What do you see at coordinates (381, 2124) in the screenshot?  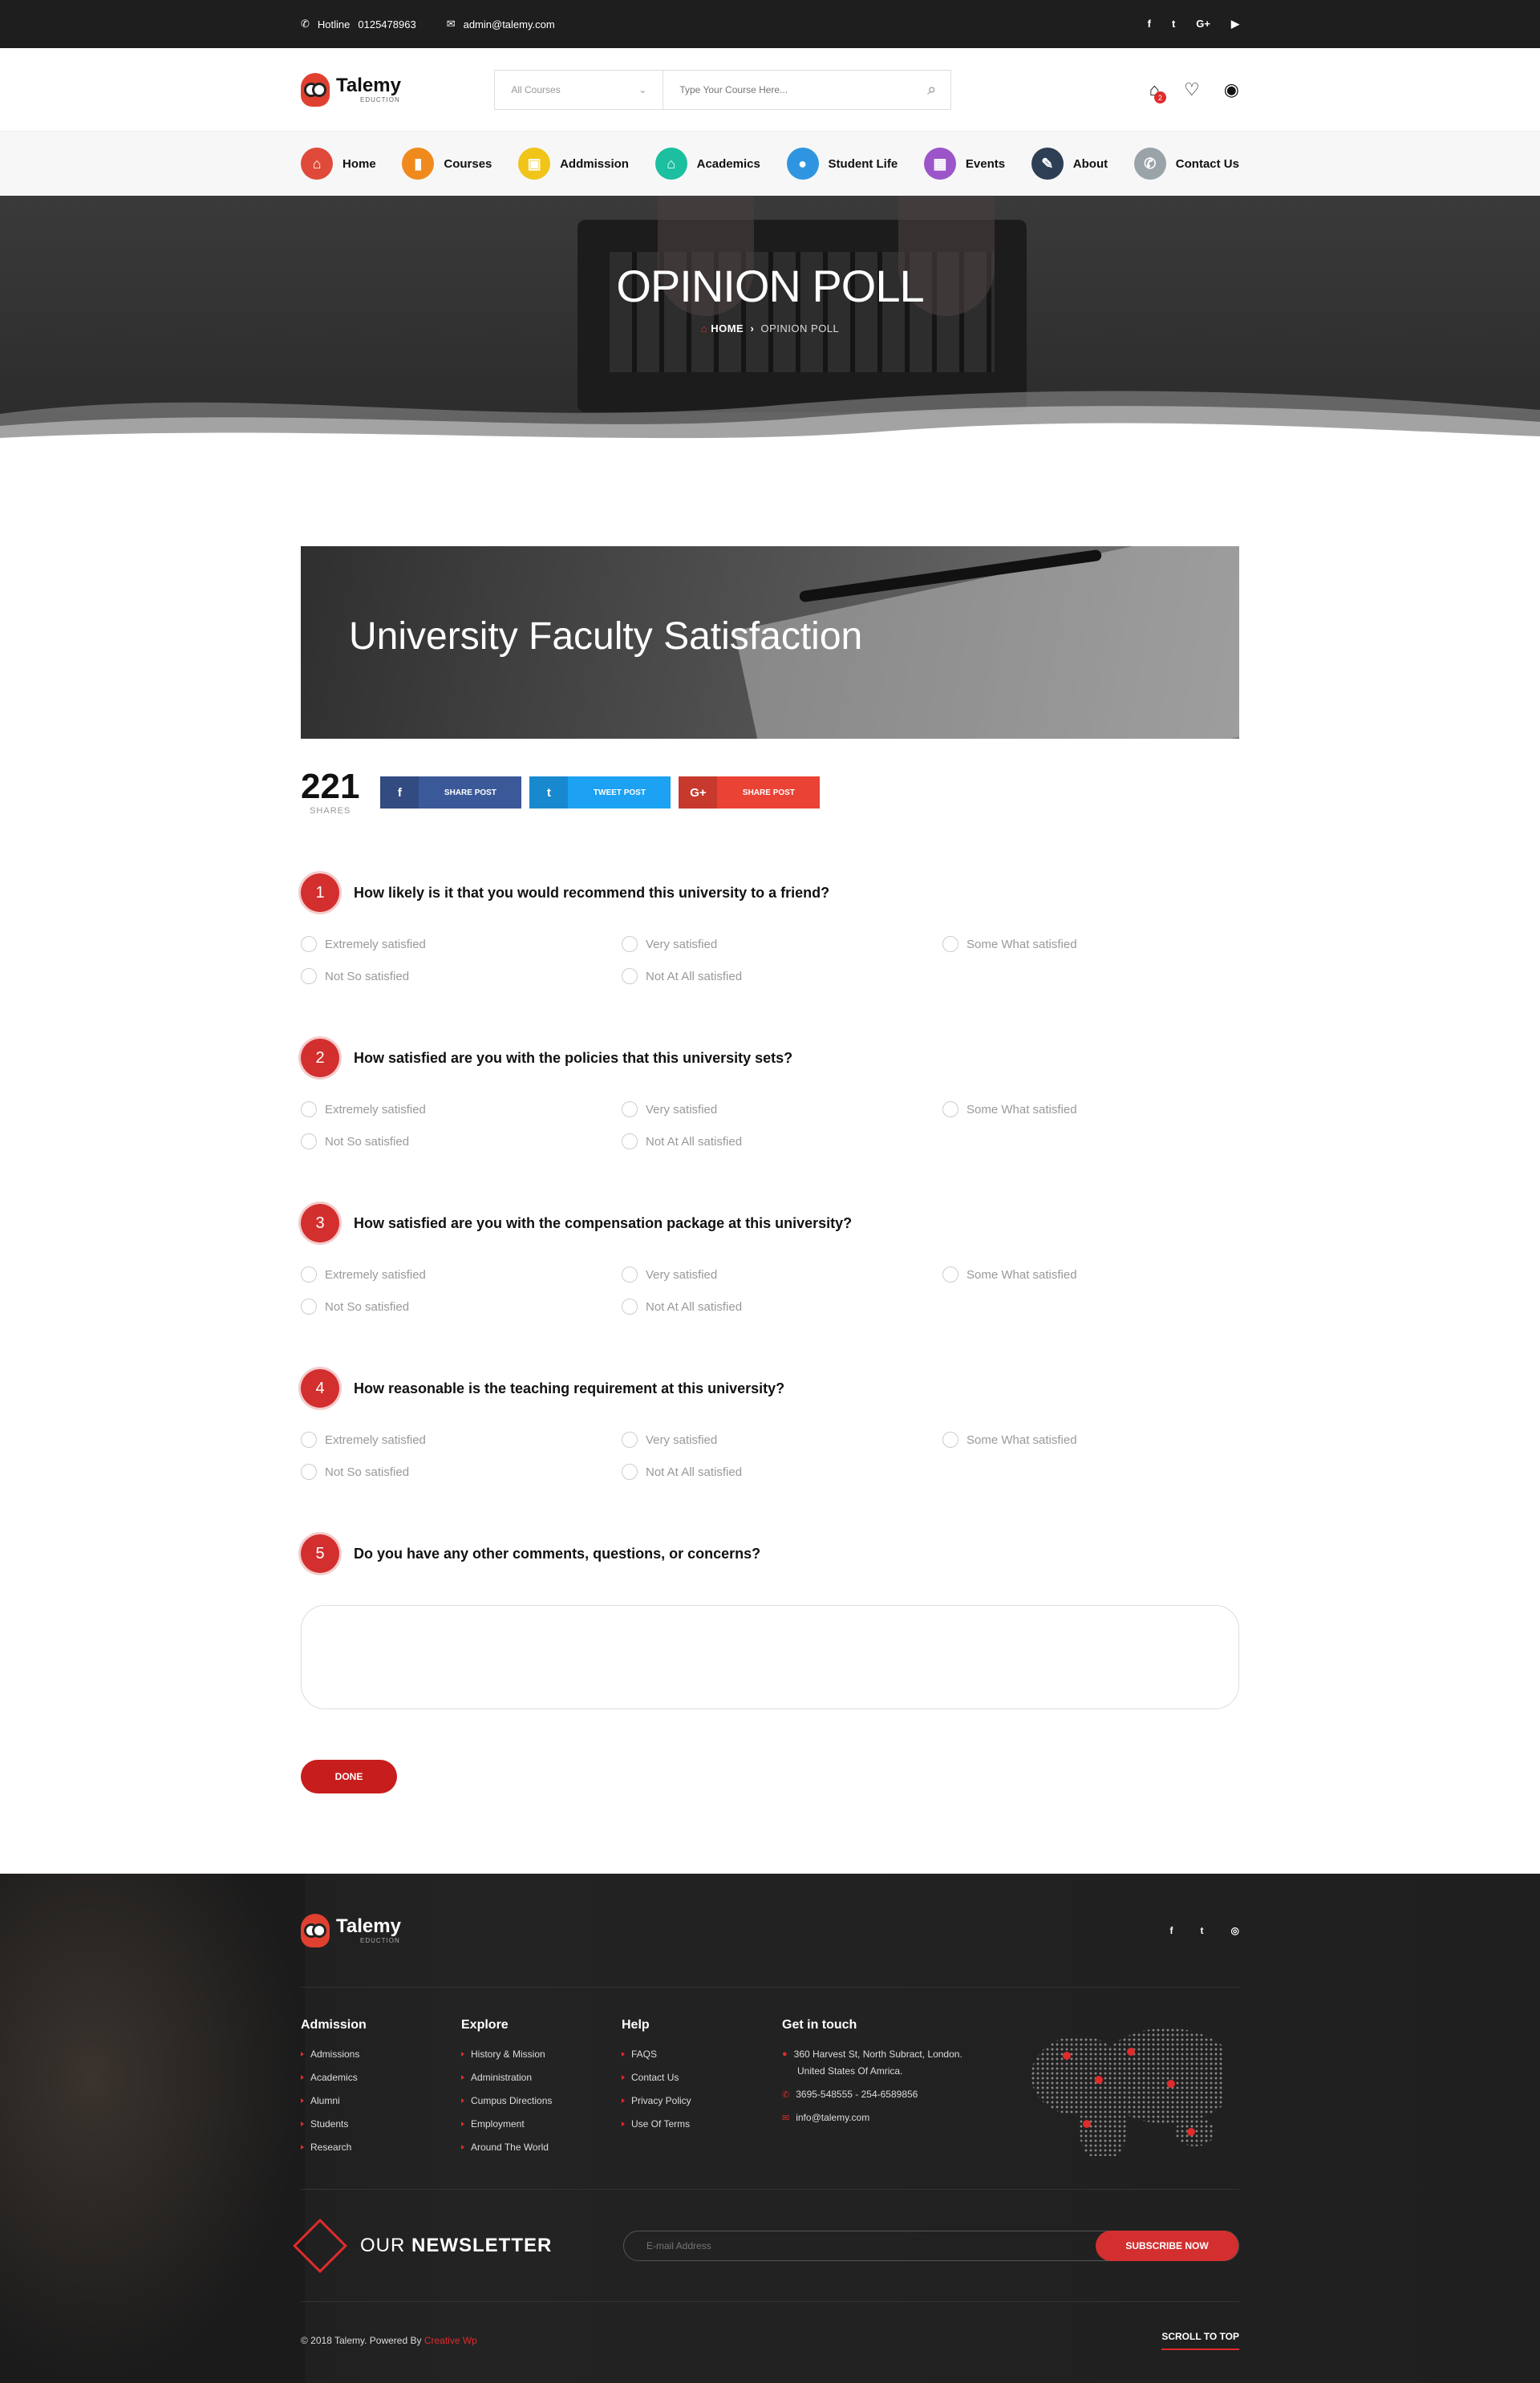 I see `footer-link: Students` at bounding box center [381, 2124].